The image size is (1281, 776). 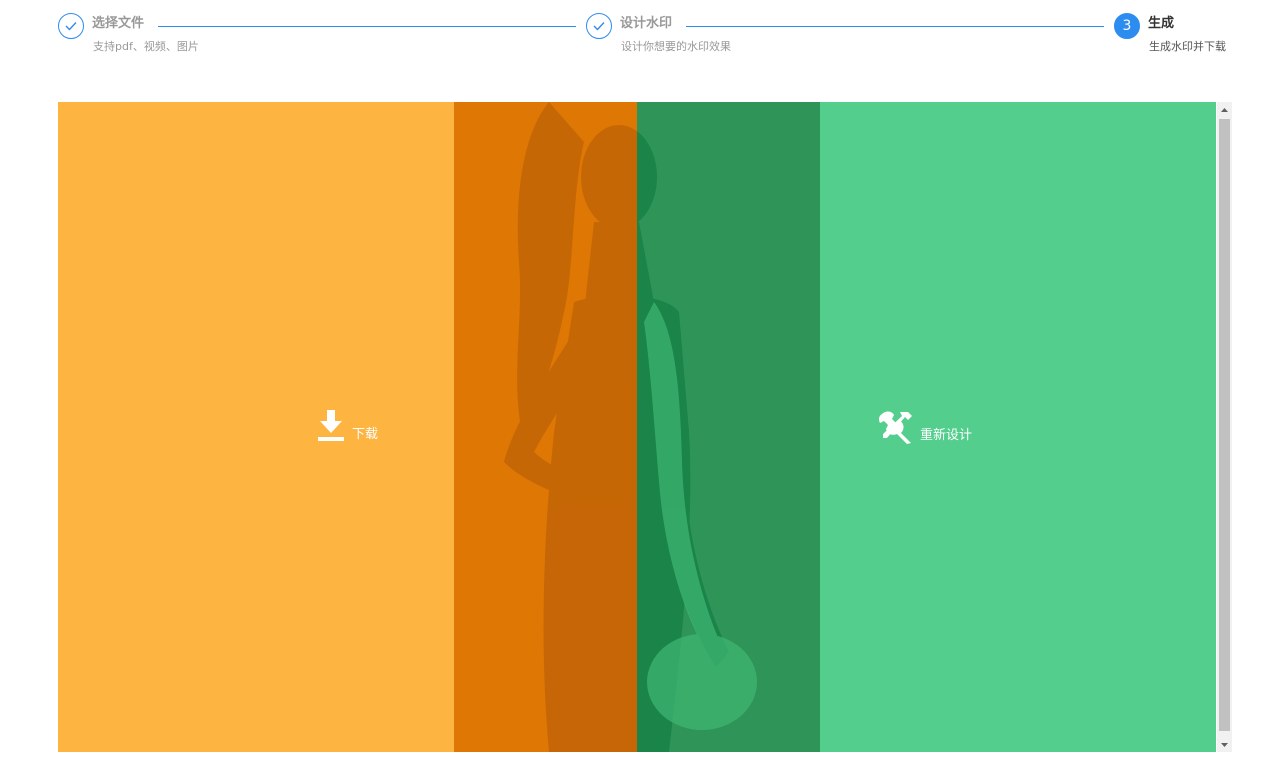 I want to click on scrollbar-thumb, so click(x=1224, y=425).